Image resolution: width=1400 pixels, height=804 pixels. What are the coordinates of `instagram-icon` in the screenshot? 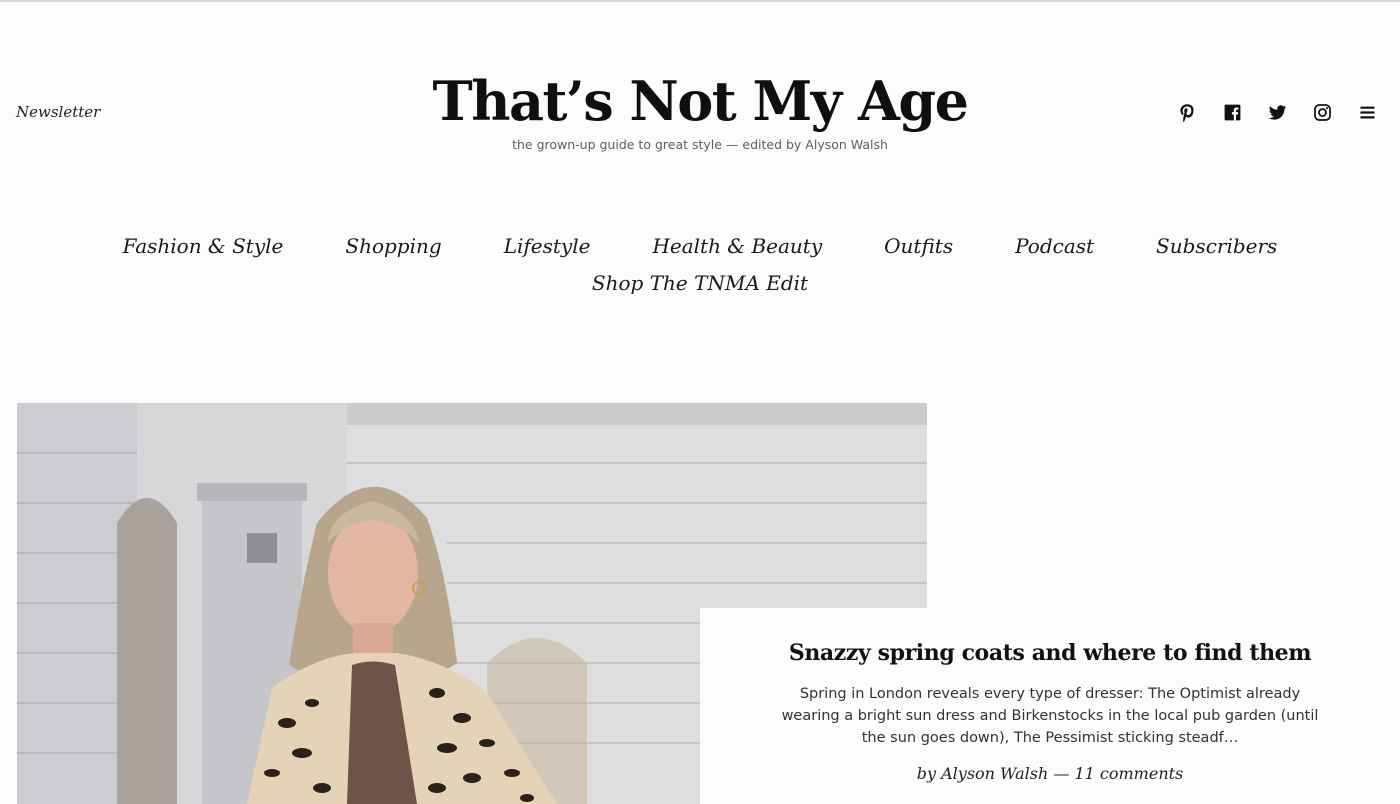 It's located at (1322, 112).